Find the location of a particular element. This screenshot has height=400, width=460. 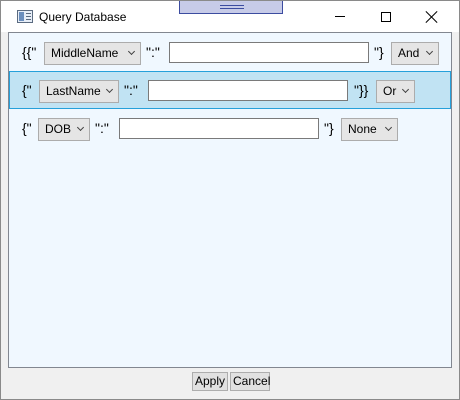

field-dropdown-value: DOB is located at coordinates (58, 129).